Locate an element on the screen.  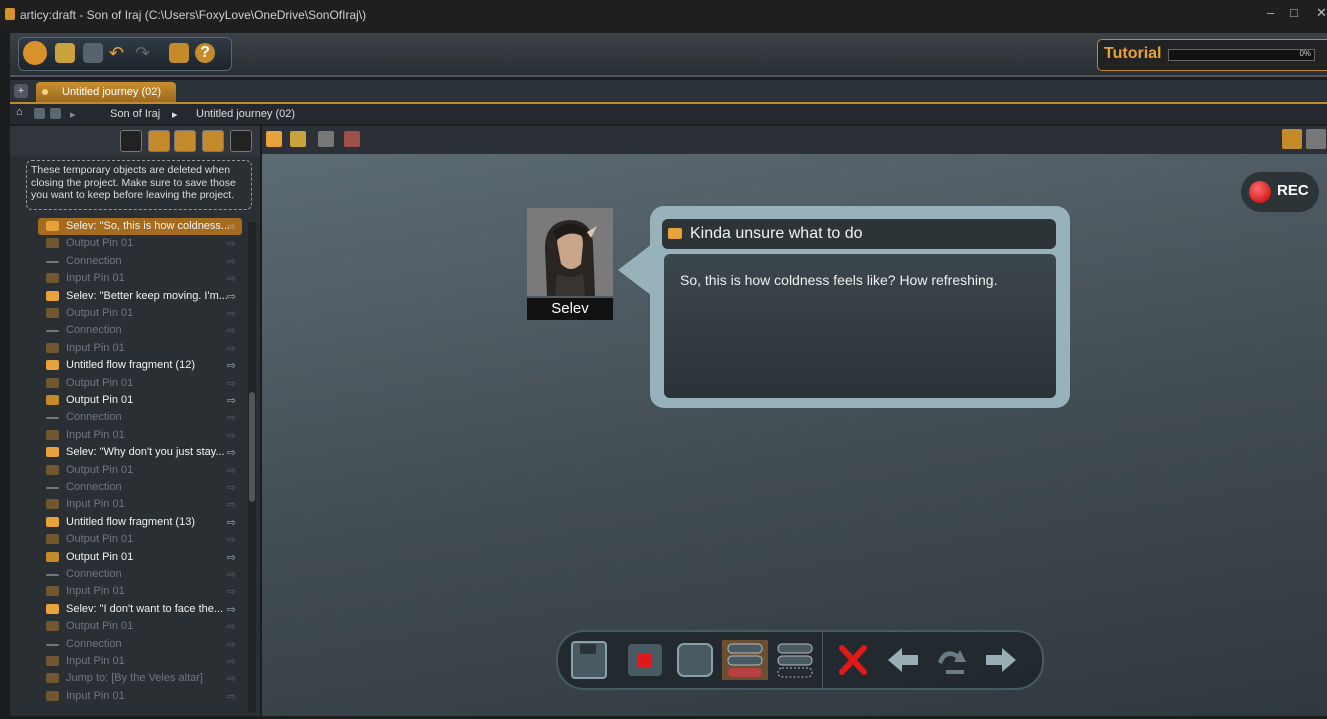
clipboard-icon is located at coordinates (241, 141).